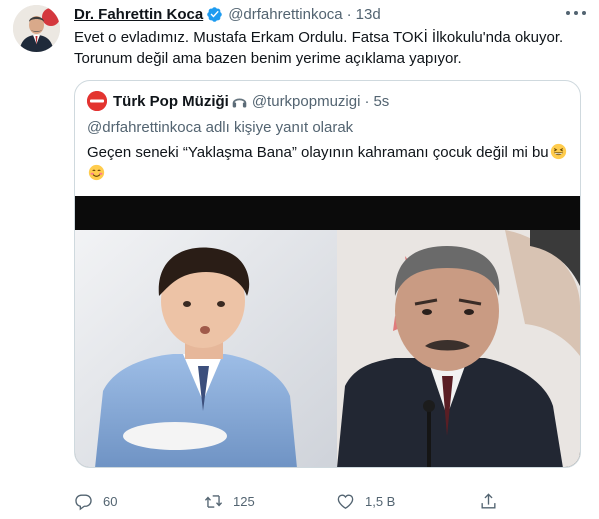  I want to click on tweet-actions: 60 125 1,5 B, so click(294, 501).